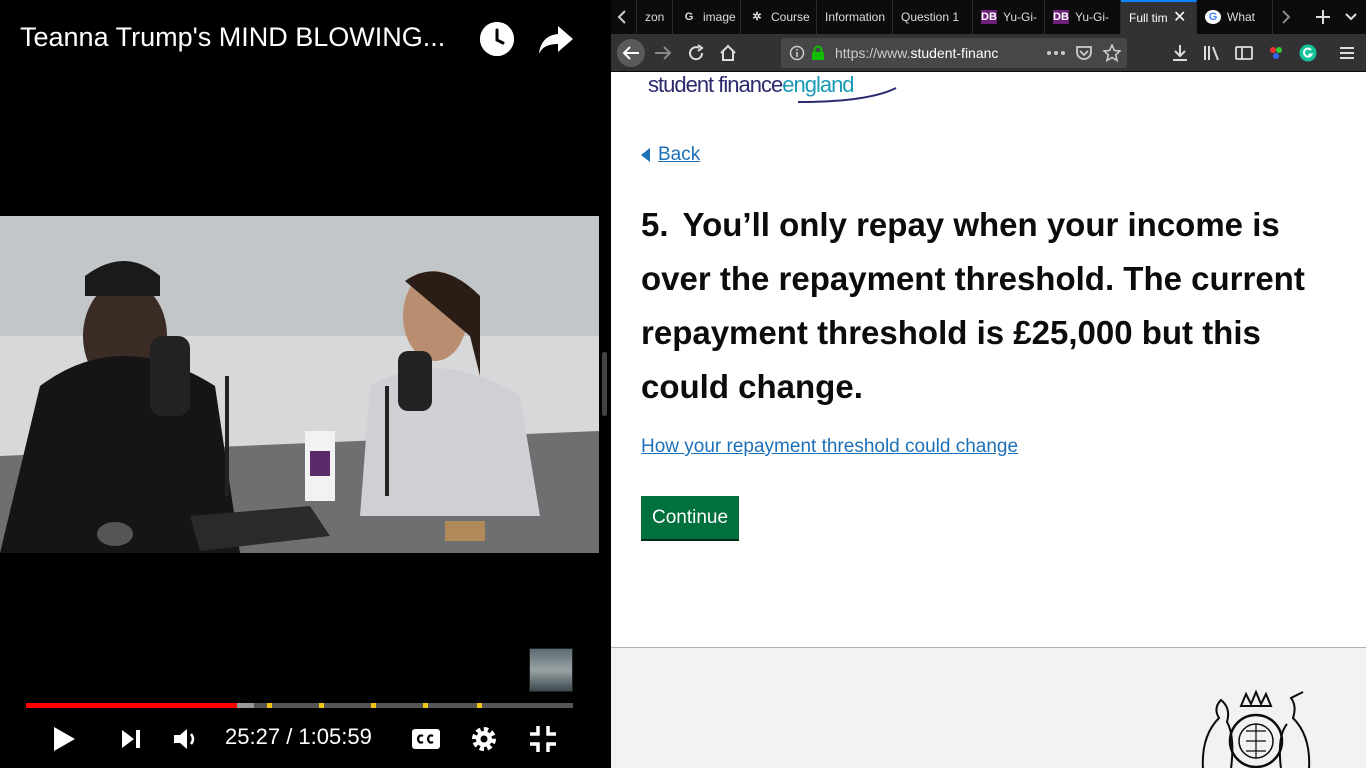 This screenshot has height=768, width=1366. I want to click on current-time: 25:27, so click(253, 736).